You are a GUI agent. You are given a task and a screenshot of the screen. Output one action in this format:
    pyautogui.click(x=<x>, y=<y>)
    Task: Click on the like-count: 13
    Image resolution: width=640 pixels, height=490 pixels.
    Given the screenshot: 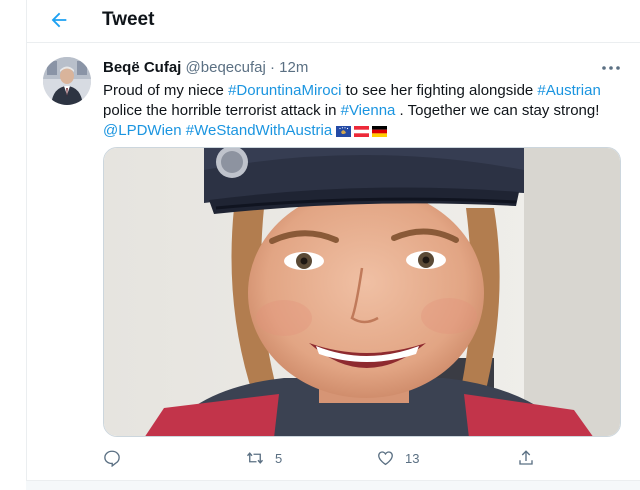 What is the action you would take?
    pyautogui.click(x=412, y=458)
    